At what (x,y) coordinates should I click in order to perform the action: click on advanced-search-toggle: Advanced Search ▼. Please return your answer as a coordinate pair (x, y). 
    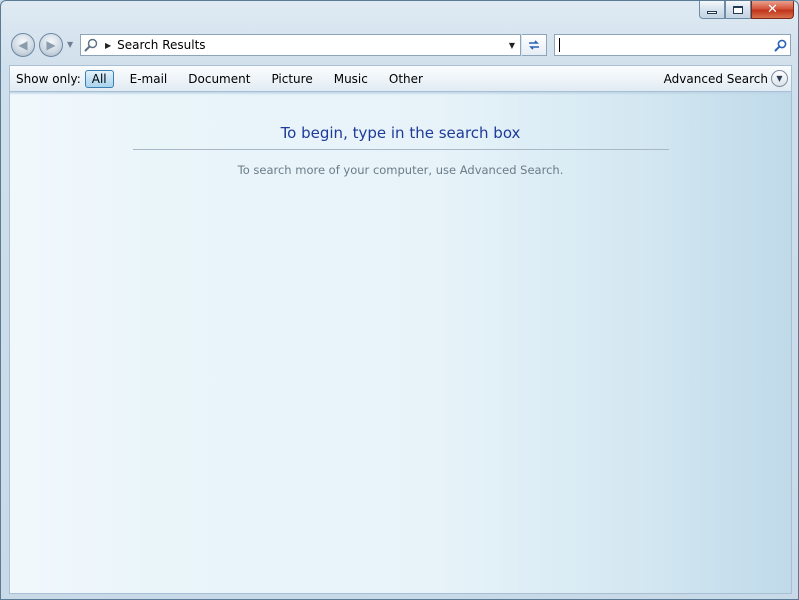
    Looking at the image, I should click on (726, 78).